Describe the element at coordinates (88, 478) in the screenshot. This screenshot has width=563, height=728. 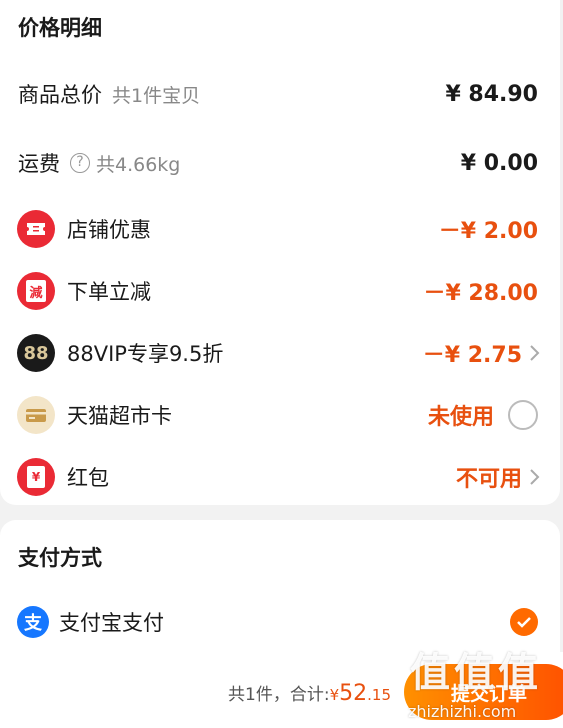
I see `red-packet-label: 红包` at that location.